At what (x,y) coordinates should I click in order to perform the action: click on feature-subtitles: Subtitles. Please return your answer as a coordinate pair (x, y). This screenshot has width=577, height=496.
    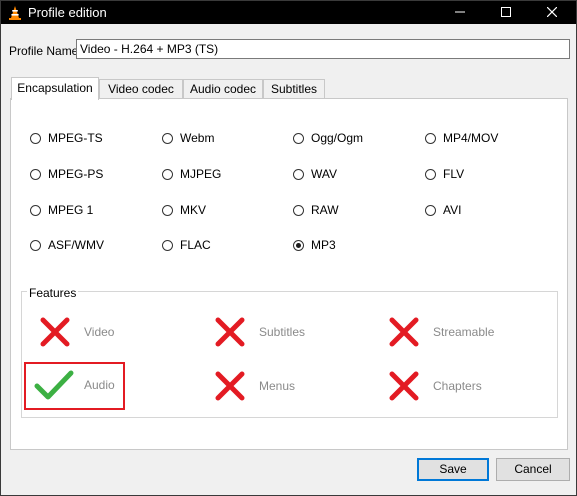
    Looking at the image, I should click on (260, 332).